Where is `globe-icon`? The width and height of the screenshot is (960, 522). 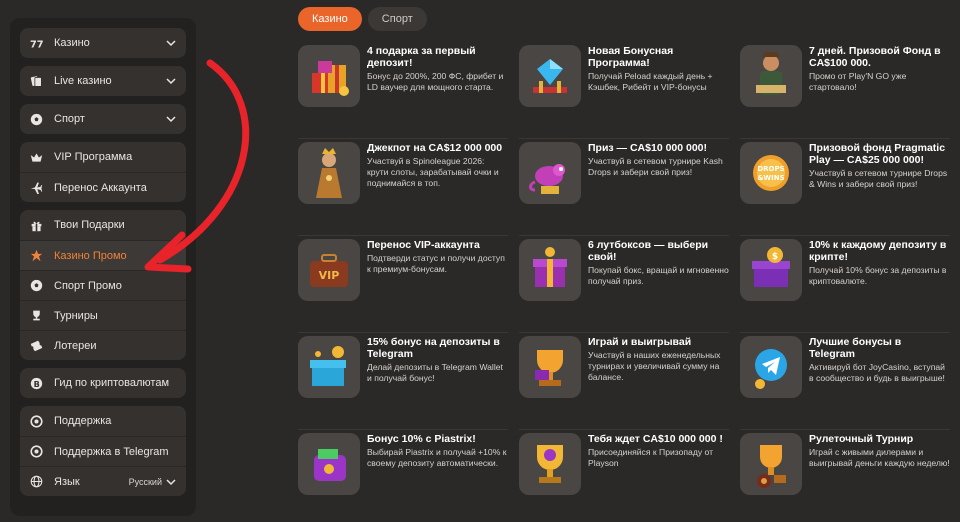
globe-icon is located at coordinates (36, 481).